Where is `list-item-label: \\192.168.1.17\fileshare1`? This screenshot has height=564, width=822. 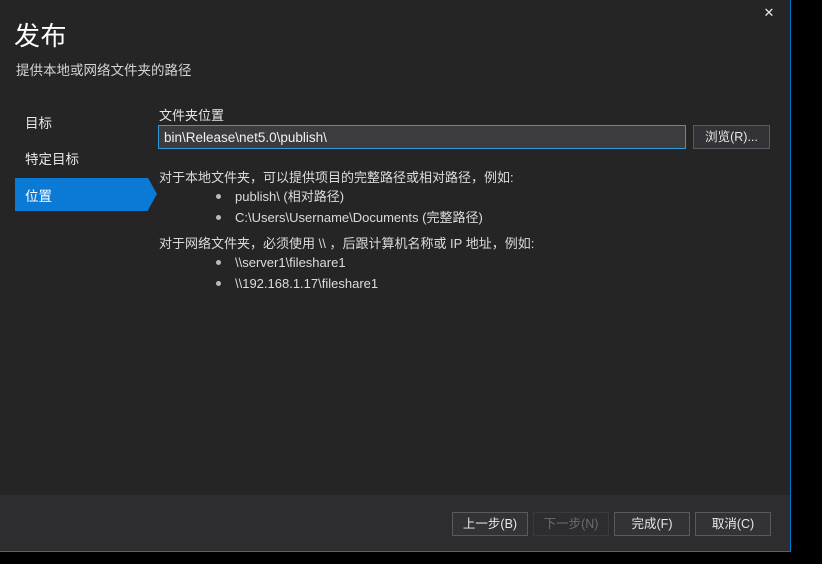 list-item-label: \\192.168.1.17\fileshare1 is located at coordinates (307, 283).